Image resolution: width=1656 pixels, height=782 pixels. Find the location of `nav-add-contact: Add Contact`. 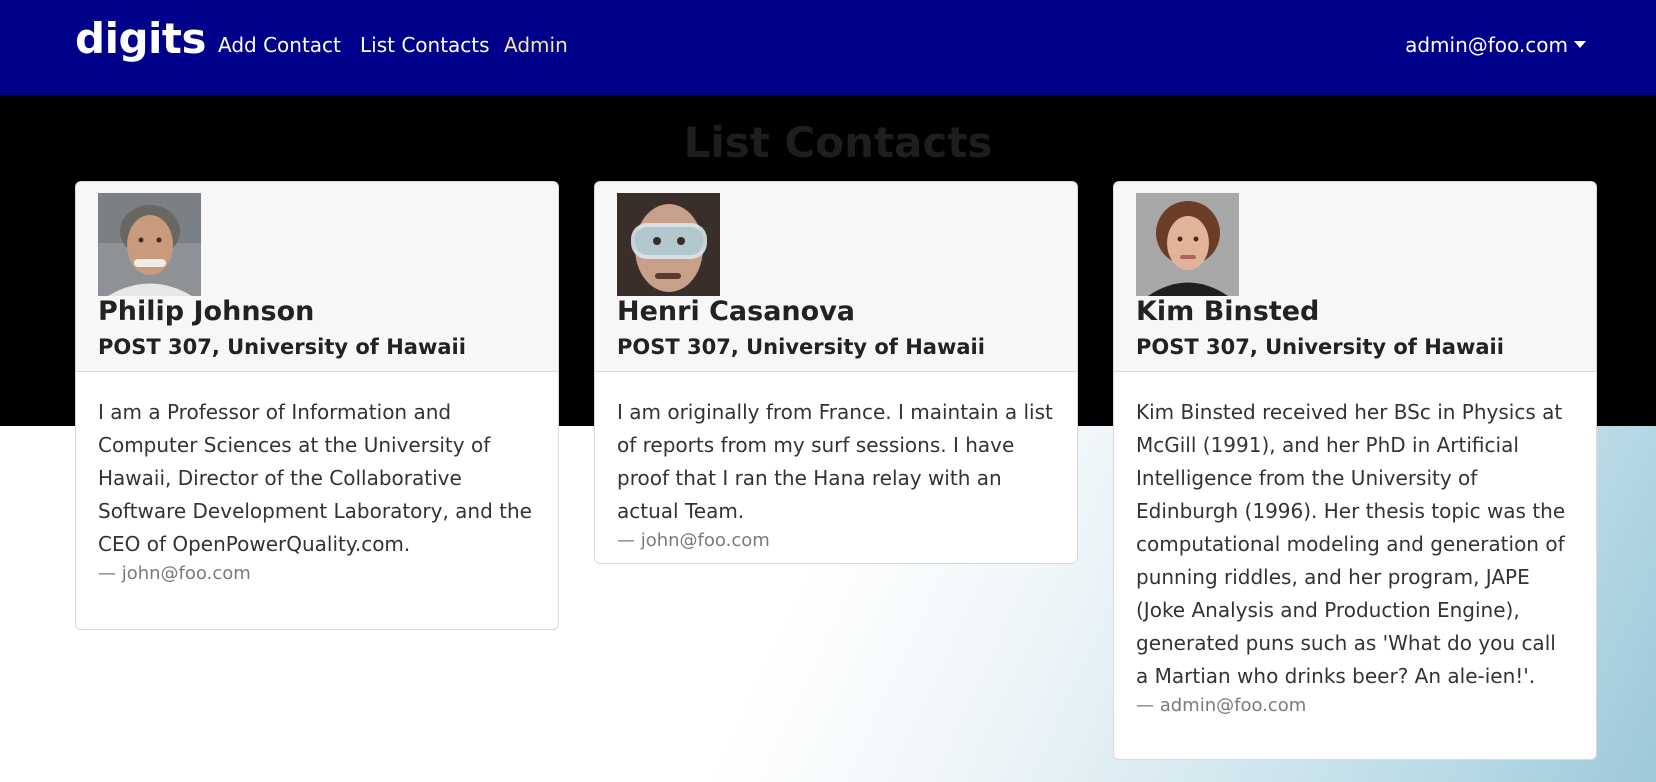

nav-add-contact: Add Contact is located at coordinates (279, 45).